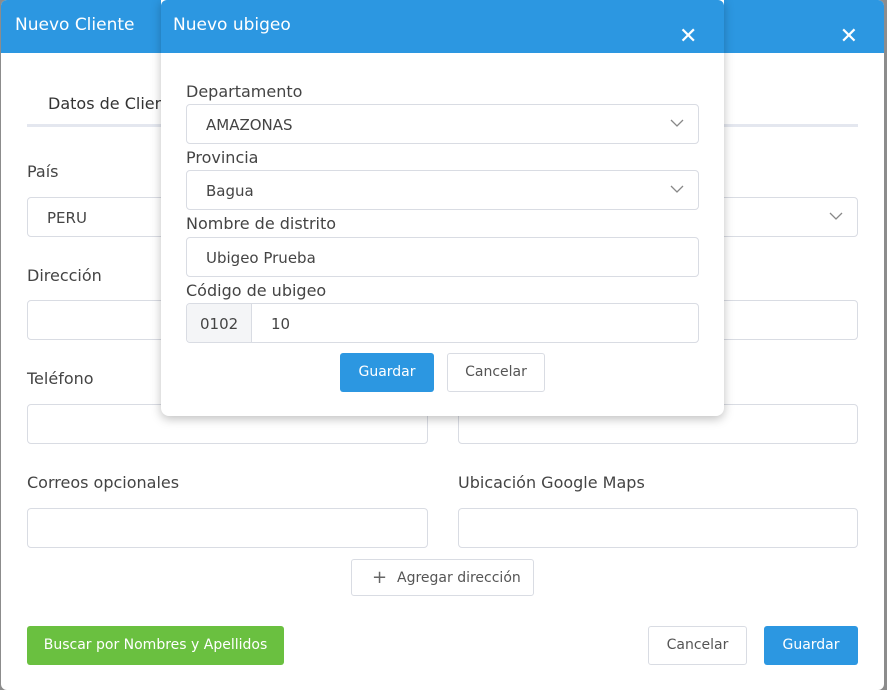 The height and width of the screenshot is (690, 887). I want to click on provincia-select: Bagua, so click(442, 190).